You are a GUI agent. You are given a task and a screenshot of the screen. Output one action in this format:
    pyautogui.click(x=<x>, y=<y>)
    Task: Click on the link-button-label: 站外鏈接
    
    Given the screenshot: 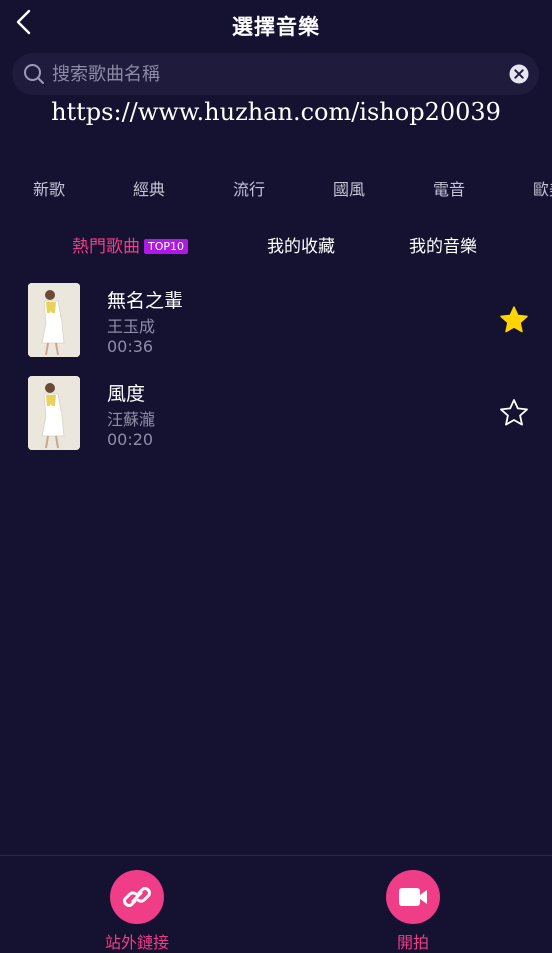 What is the action you would take?
    pyautogui.click(x=136, y=942)
    